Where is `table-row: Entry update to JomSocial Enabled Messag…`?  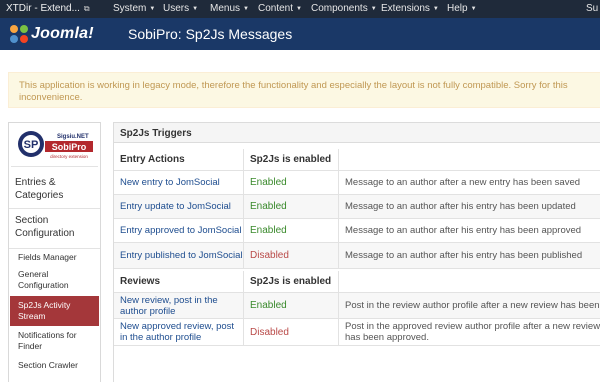
table-row: Entry update to JomSocial Enabled Messag… is located at coordinates (357, 207).